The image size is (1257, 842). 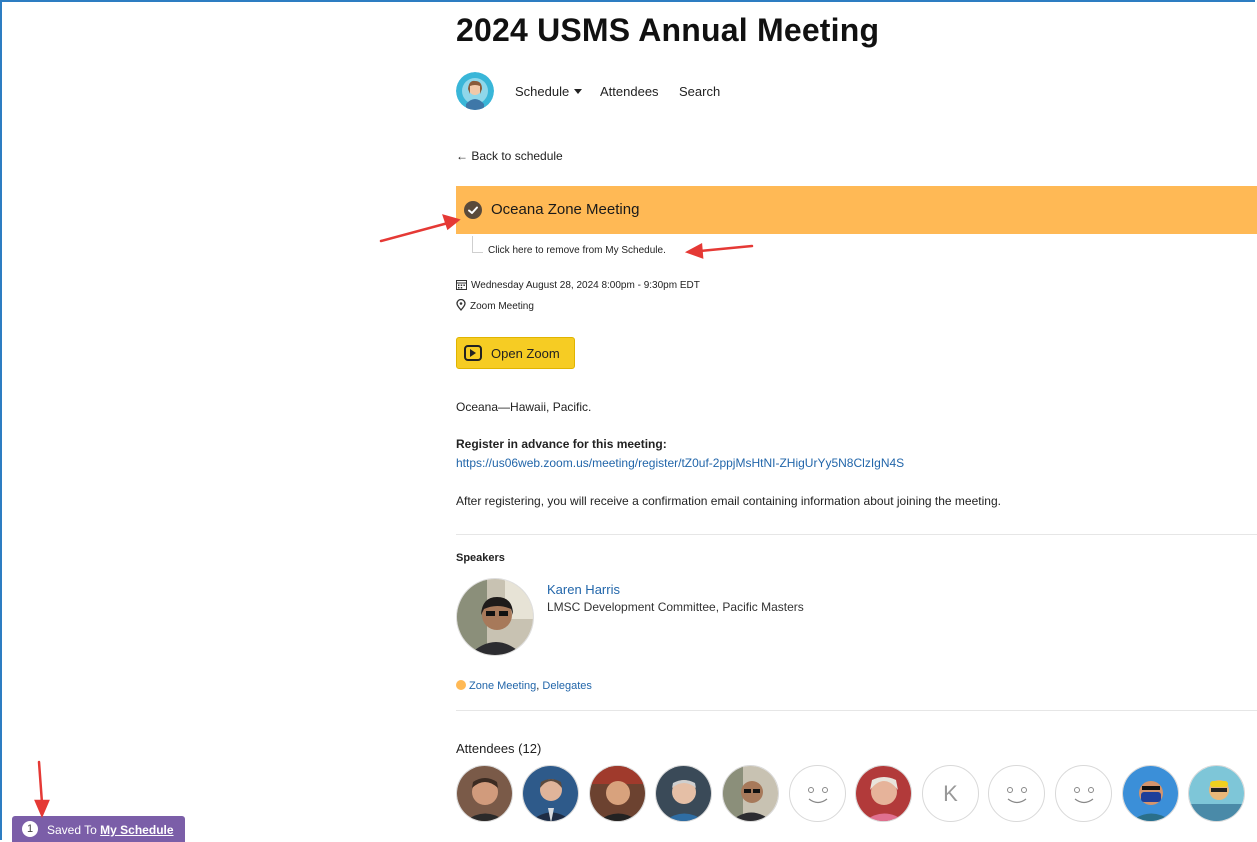 I want to click on attendee-initial: K, so click(x=950, y=793).